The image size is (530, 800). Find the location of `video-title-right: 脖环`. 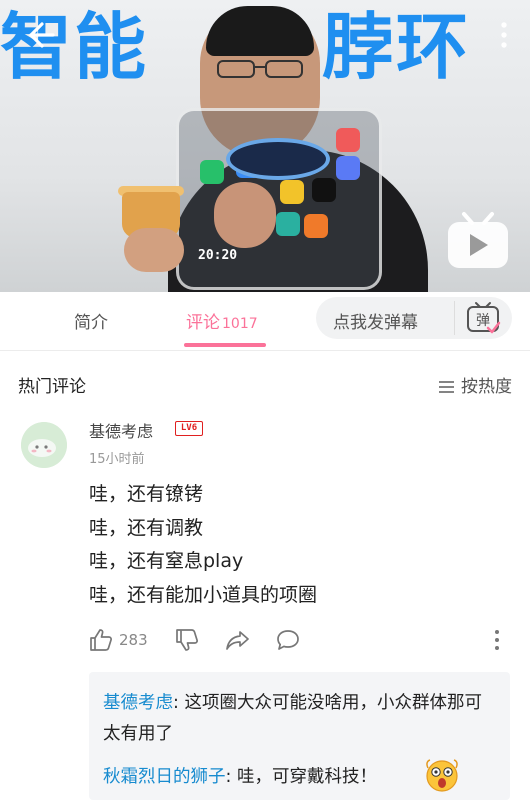

video-title-right: 脖环 is located at coordinates (396, 47).